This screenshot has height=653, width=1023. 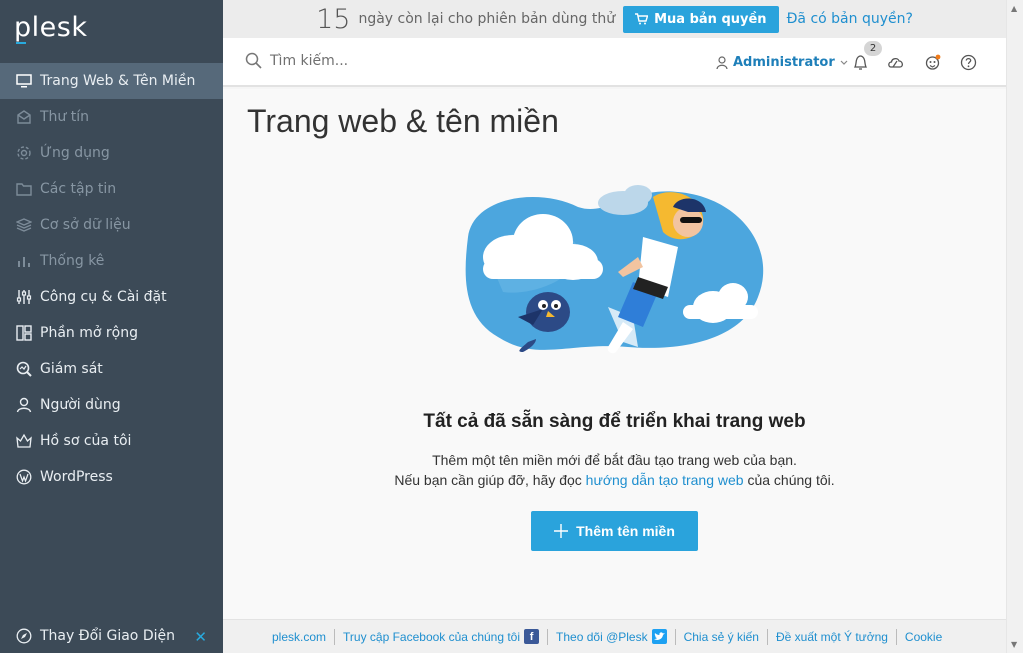 What do you see at coordinates (24, 261) in the screenshot?
I see `bar-chart-icon` at bounding box center [24, 261].